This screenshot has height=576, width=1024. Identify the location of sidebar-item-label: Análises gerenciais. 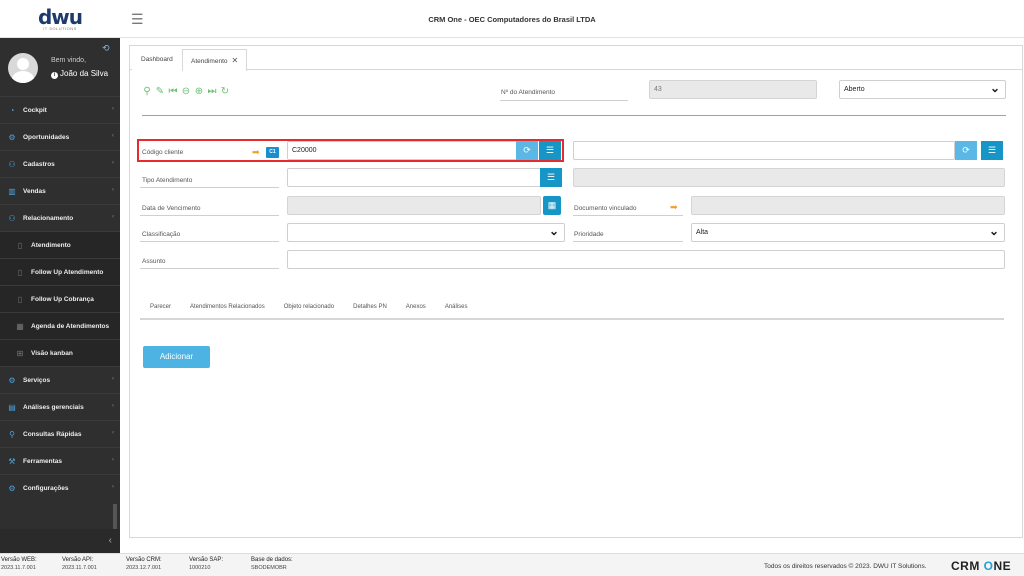
(53, 407).